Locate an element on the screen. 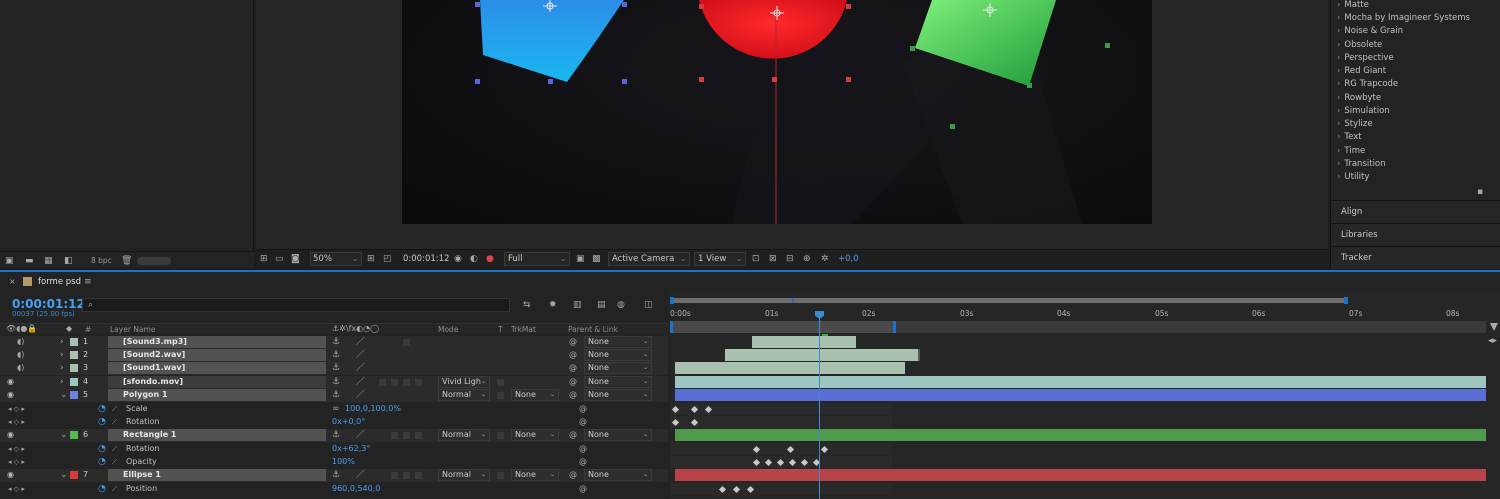 The height and width of the screenshot is (499, 1500). layer-row: ◖) › 2 [Sound2.wav] ⚓ ／ @ None ⌄ is located at coordinates (334, 355).